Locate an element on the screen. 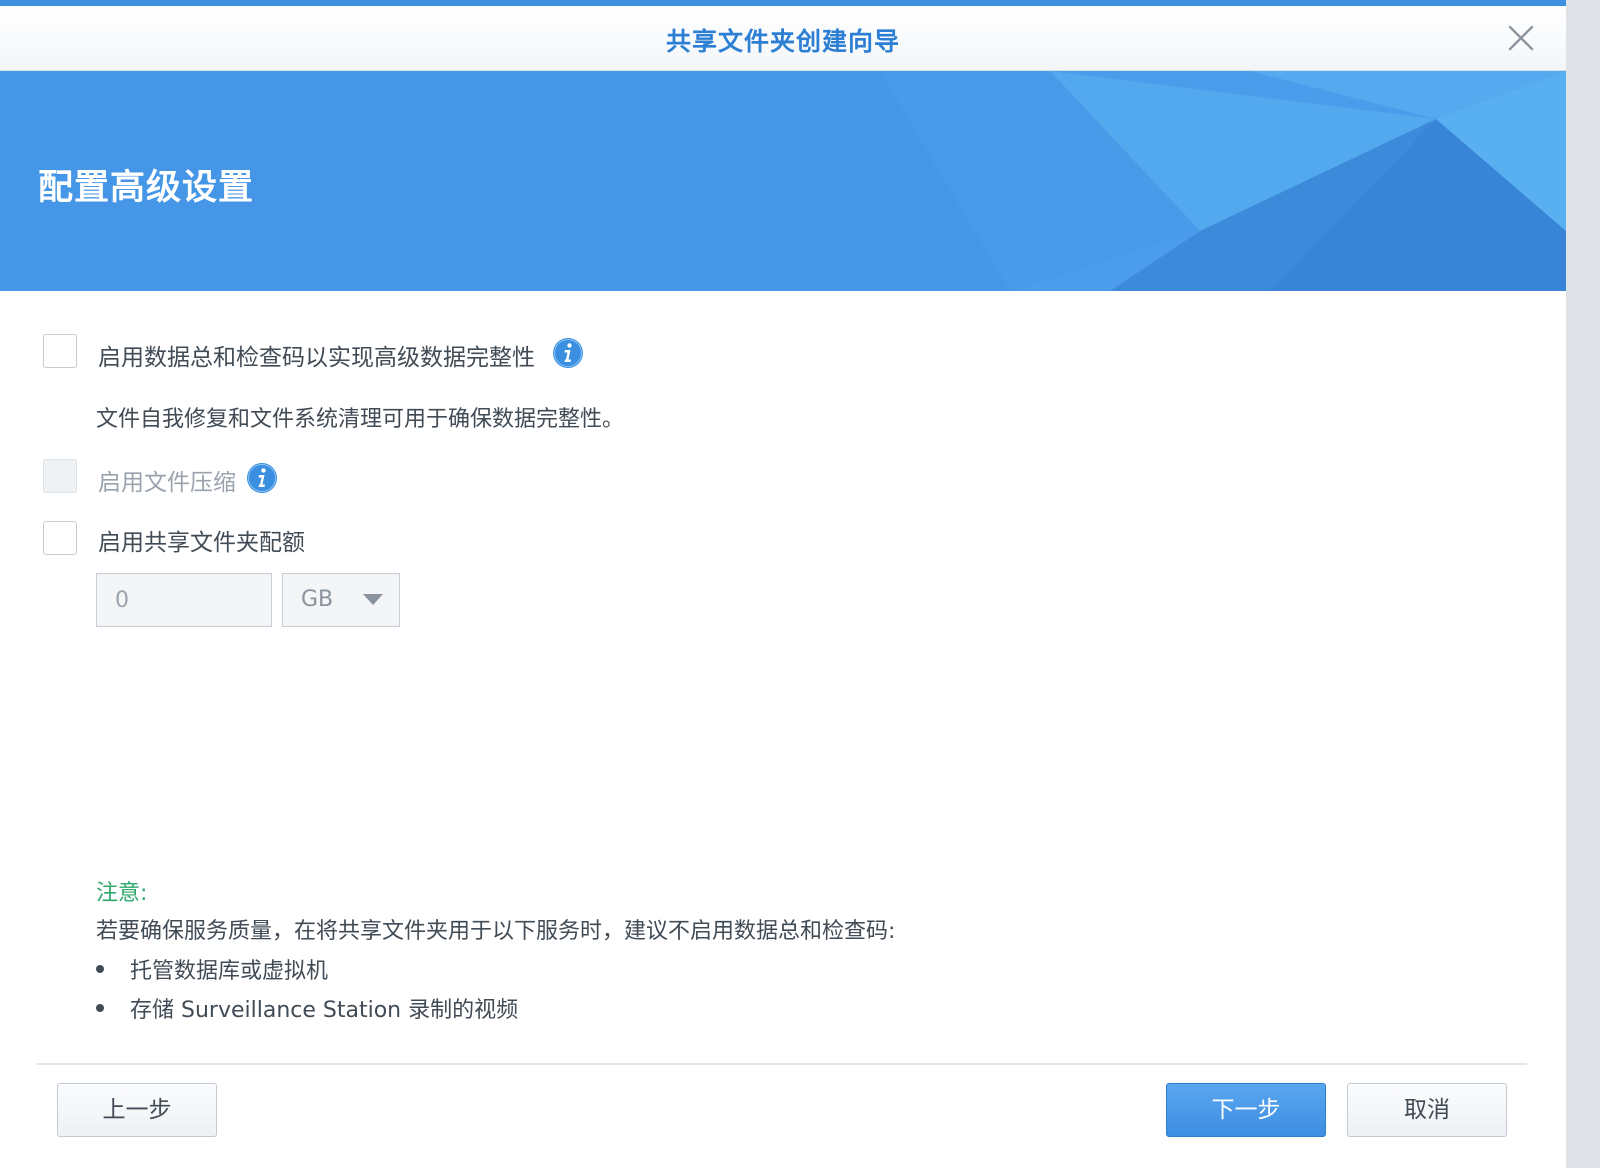 Image resolution: width=1600 pixels, height=1168 pixels. close-button is located at coordinates (1521, 38).